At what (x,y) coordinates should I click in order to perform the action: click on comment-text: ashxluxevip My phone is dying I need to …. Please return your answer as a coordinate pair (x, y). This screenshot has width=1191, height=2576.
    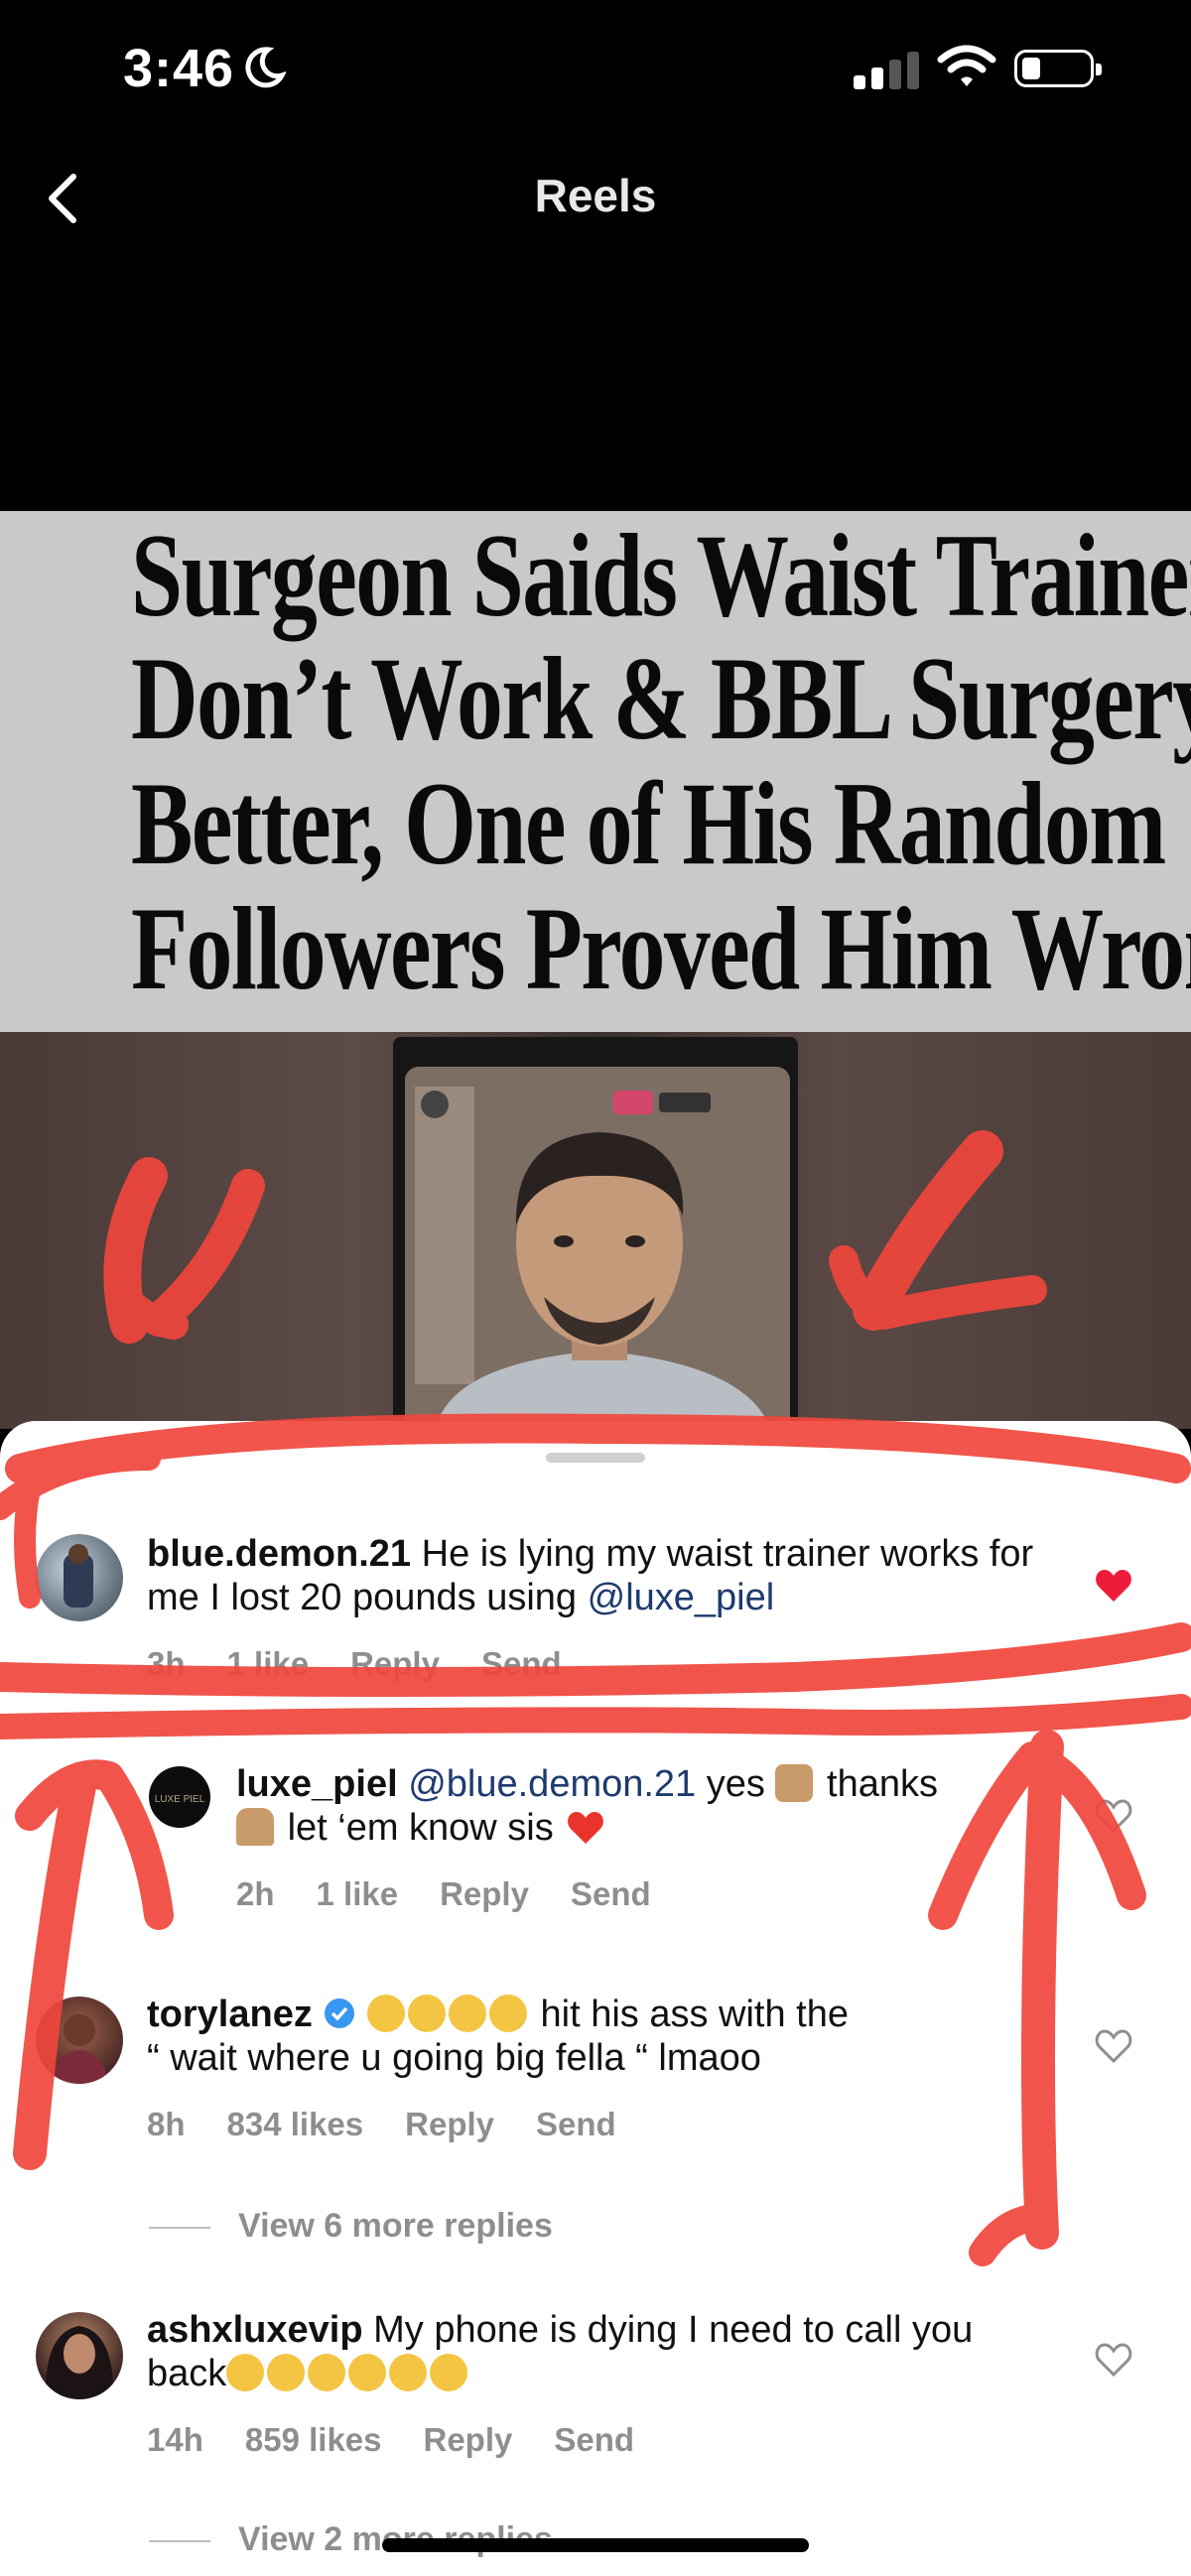
    Looking at the image, I should click on (593, 2351).